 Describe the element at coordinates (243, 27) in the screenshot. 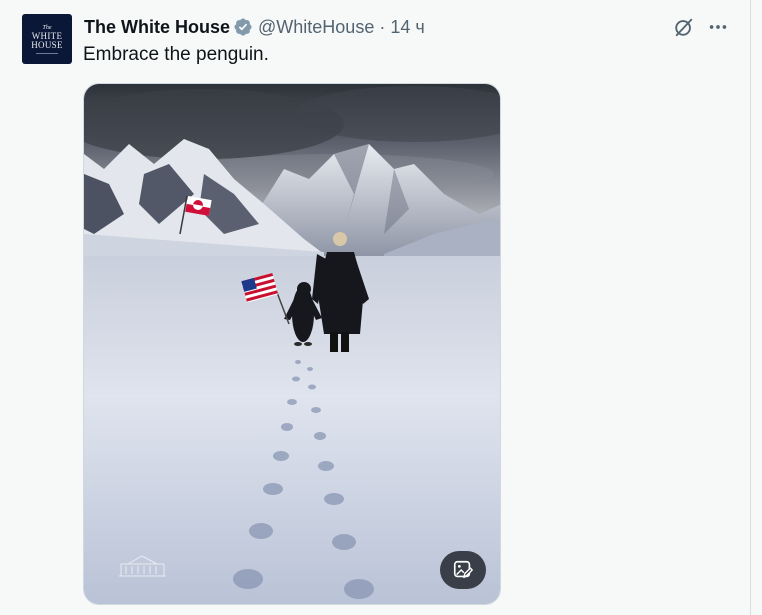

I see `verified-badge-icon` at that location.